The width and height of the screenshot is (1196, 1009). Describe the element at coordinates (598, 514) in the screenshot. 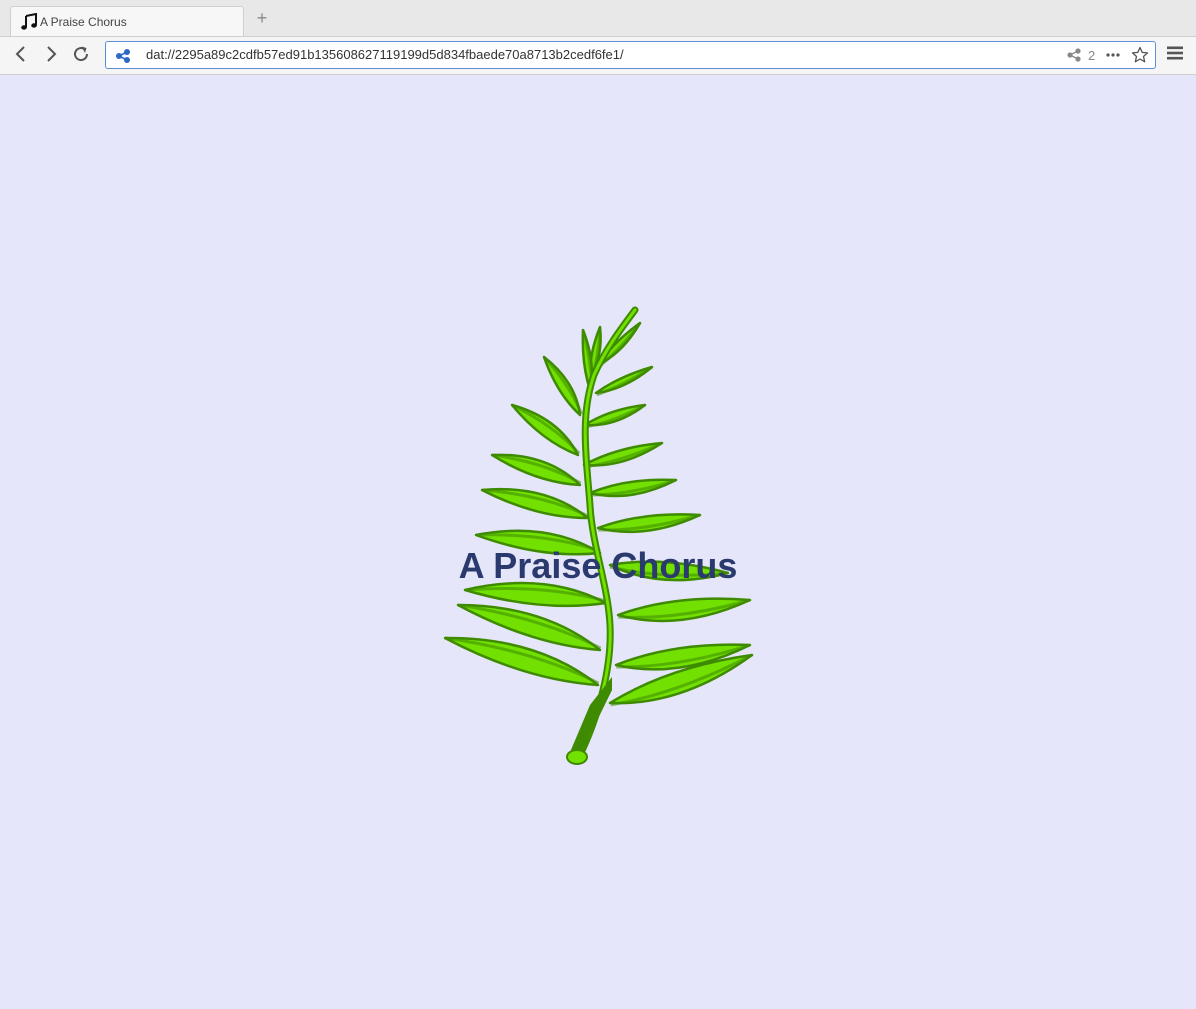

I see `fern-leaflets` at that location.